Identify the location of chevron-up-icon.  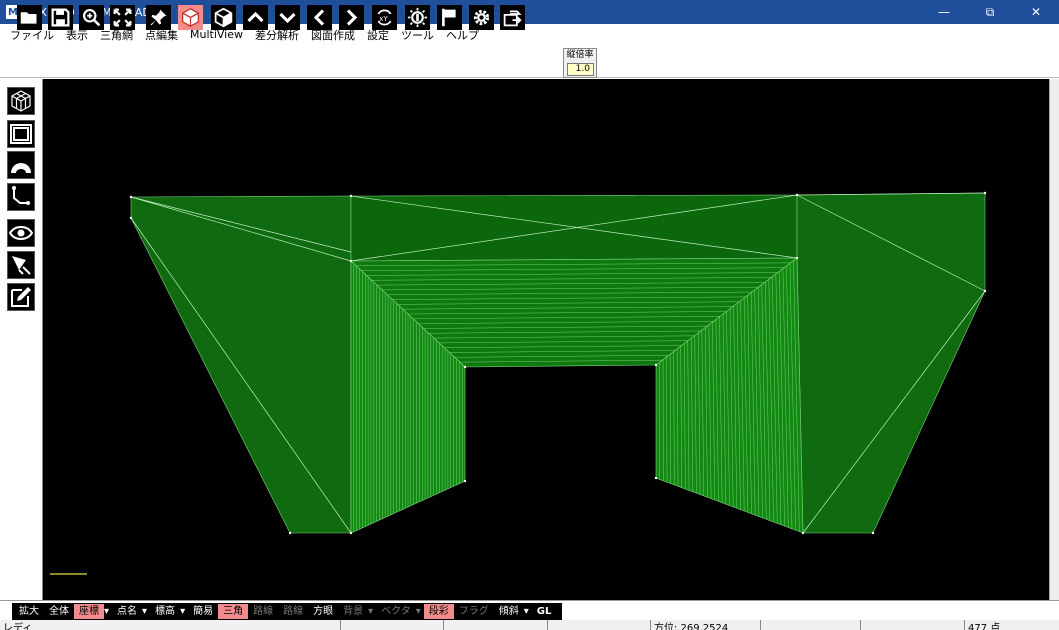
(255, 17).